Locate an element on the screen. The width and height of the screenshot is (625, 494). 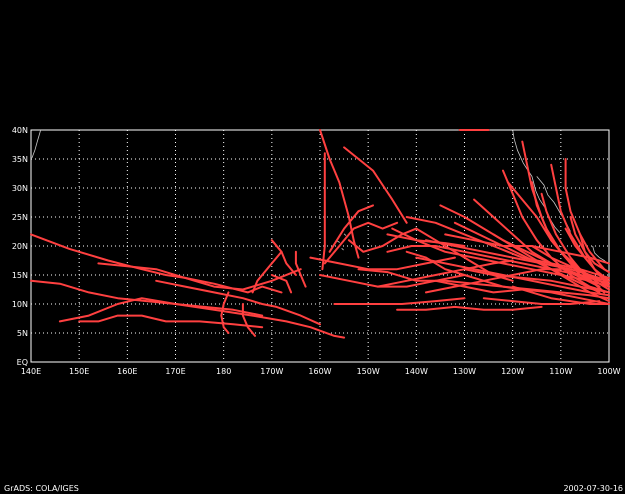
lon-label: 160W is located at coordinates (319, 371).